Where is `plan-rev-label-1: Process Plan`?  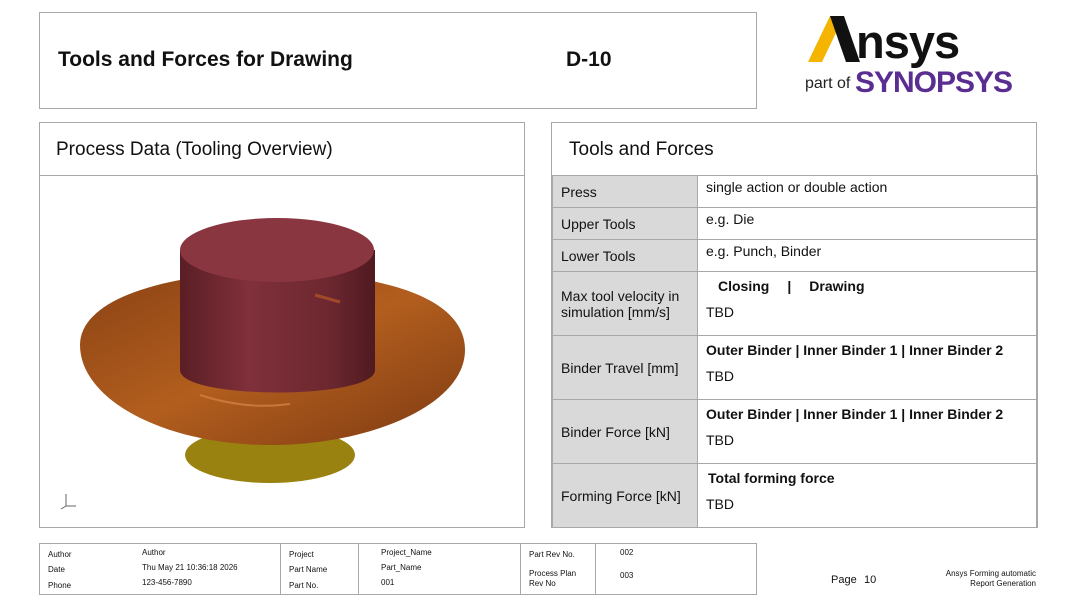 plan-rev-label-1: Process Plan is located at coordinates (553, 573).